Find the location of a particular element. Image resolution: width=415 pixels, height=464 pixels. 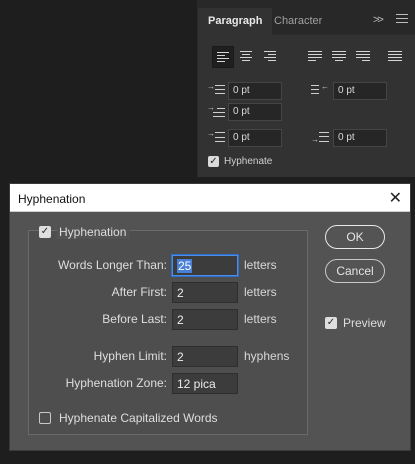

preview-label: Preview is located at coordinates (364, 323).